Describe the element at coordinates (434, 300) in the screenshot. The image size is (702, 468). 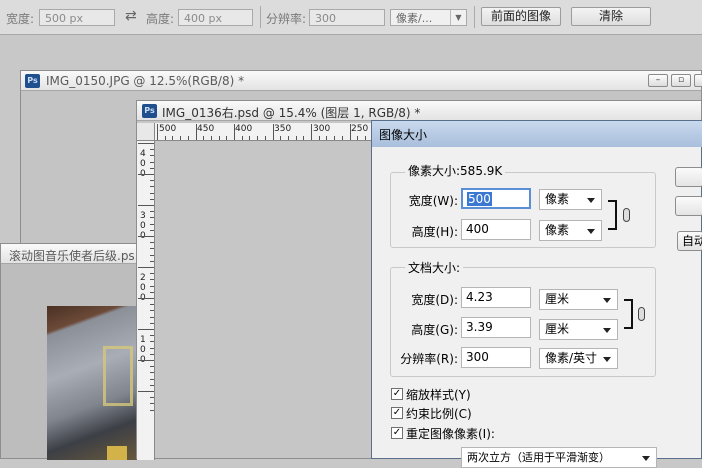
I see `doc-width-label: 宽度(D):` at that location.